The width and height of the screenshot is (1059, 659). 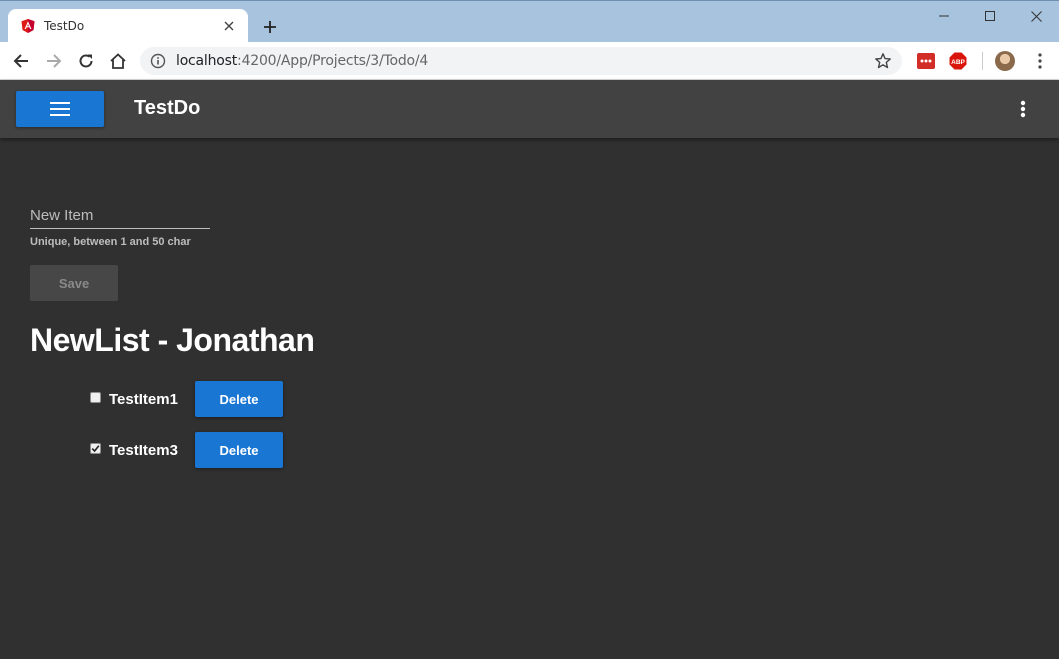 What do you see at coordinates (86, 61) in the screenshot?
I see `reload-icon` at bounding box center [86, 61].